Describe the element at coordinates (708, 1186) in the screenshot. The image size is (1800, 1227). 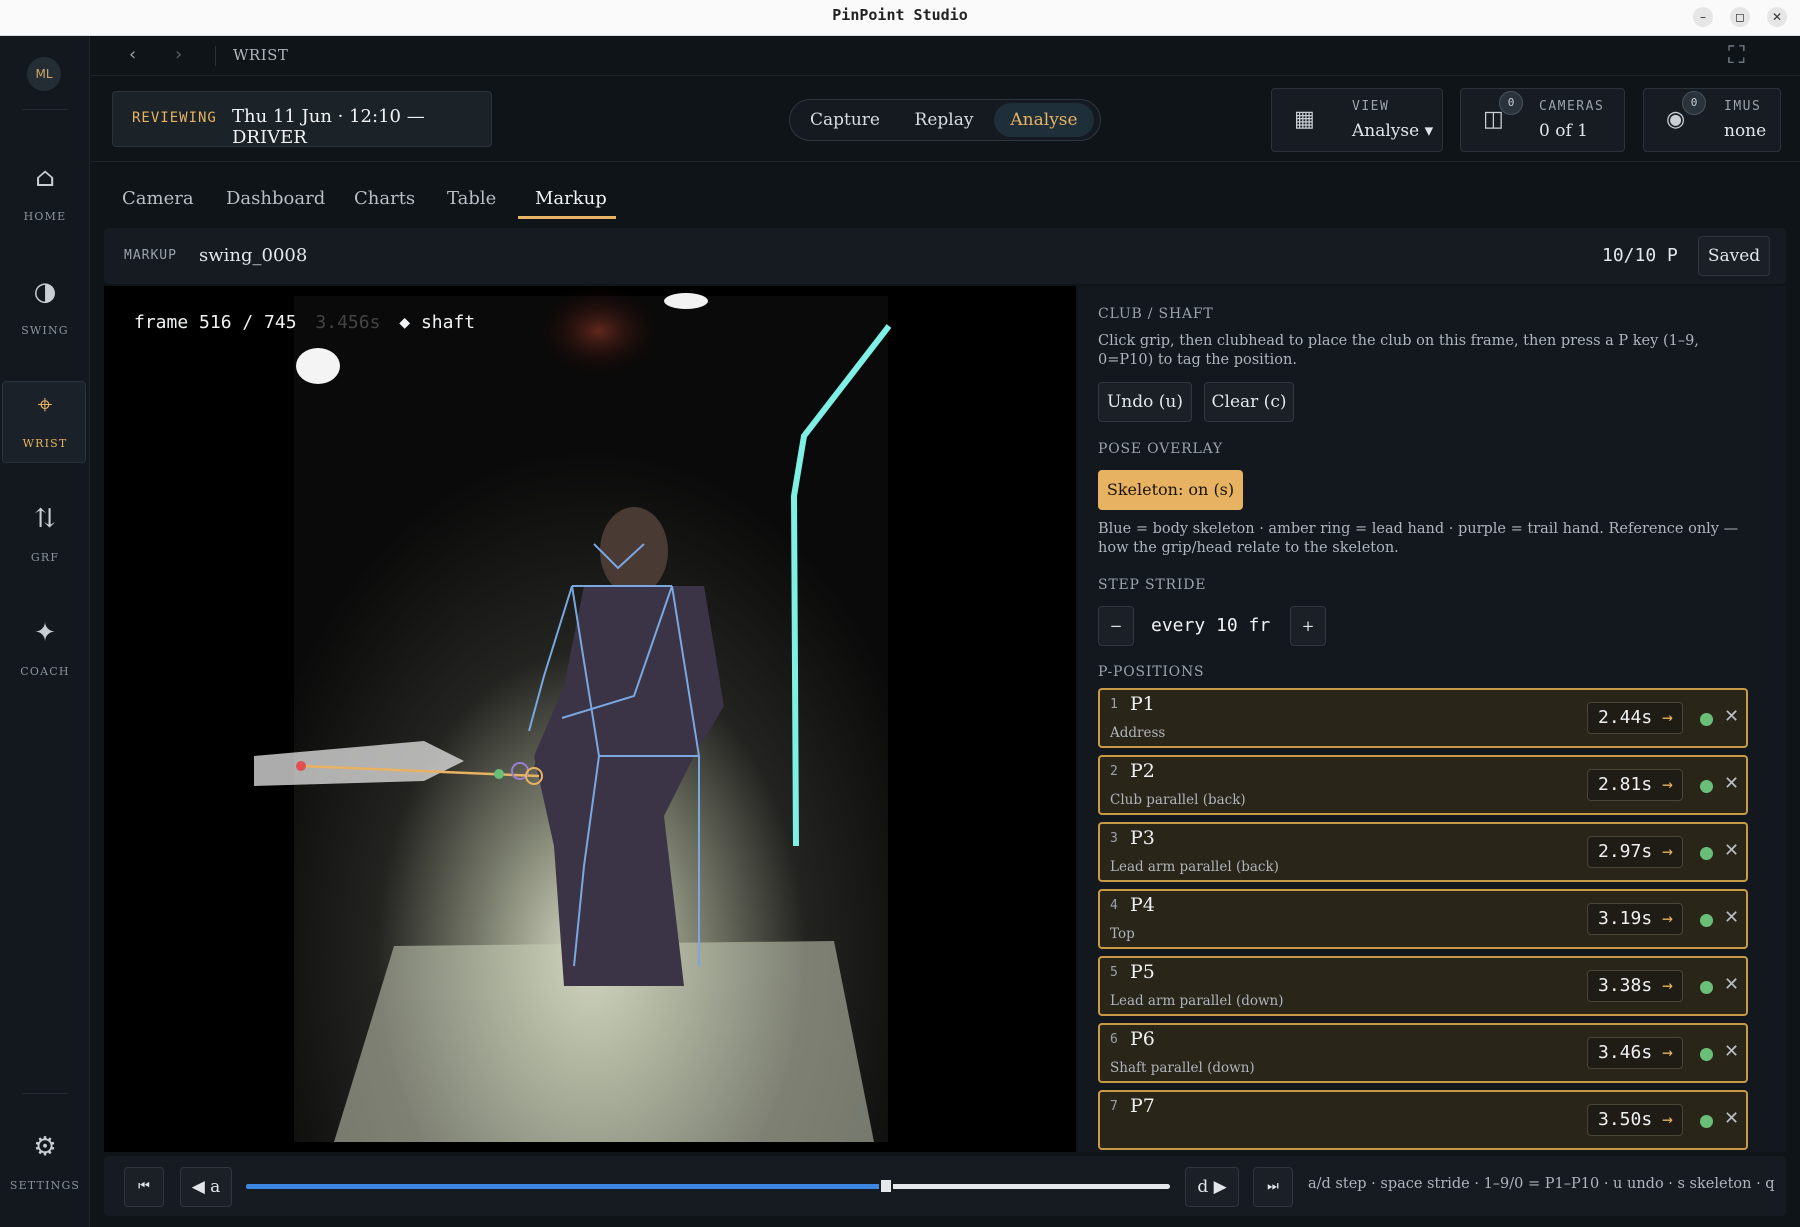
I see `timeline-track` at that location.